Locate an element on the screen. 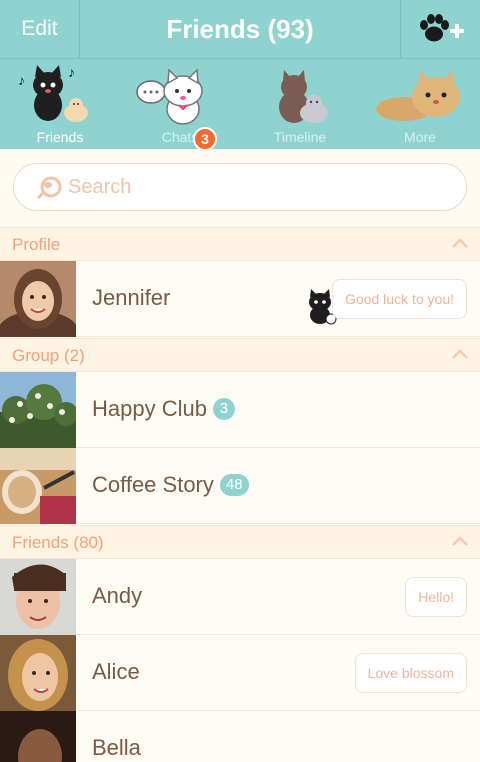  friend-name: Andy is located at coordinates (117, 595).